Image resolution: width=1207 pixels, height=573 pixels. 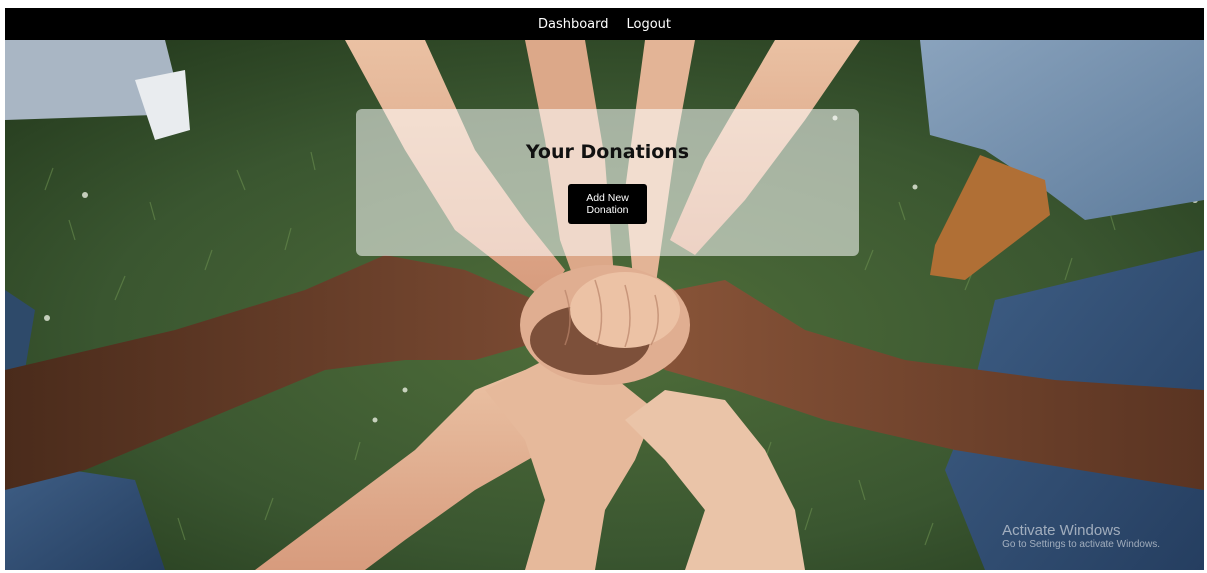 I want to click on donations-card: Your Donations Add New Donation, so click(x=607, y=182).